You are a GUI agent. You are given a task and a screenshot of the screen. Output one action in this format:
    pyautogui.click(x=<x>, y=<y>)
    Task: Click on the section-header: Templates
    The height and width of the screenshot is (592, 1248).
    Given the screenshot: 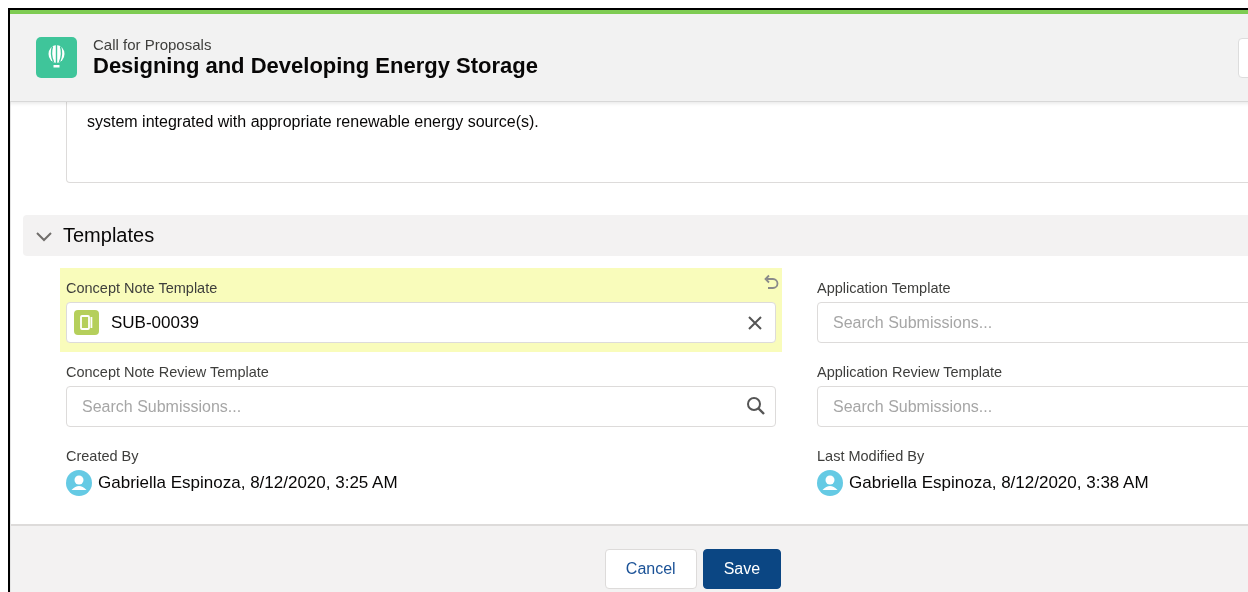 What is the action you would take?
    pyautogui.click(x=635, y=235)
    